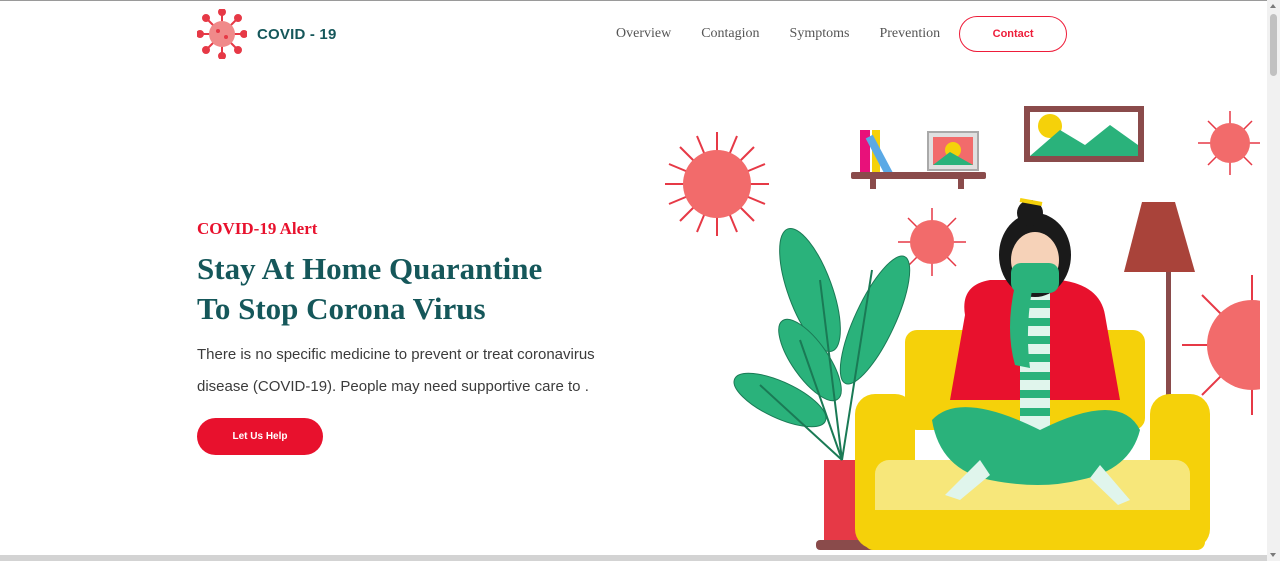 This screenshot has height=561, width=1280. Describe the element at coordinates (297, 34) in the screenshot. I see `brand-name: COVID - 19` at that location.